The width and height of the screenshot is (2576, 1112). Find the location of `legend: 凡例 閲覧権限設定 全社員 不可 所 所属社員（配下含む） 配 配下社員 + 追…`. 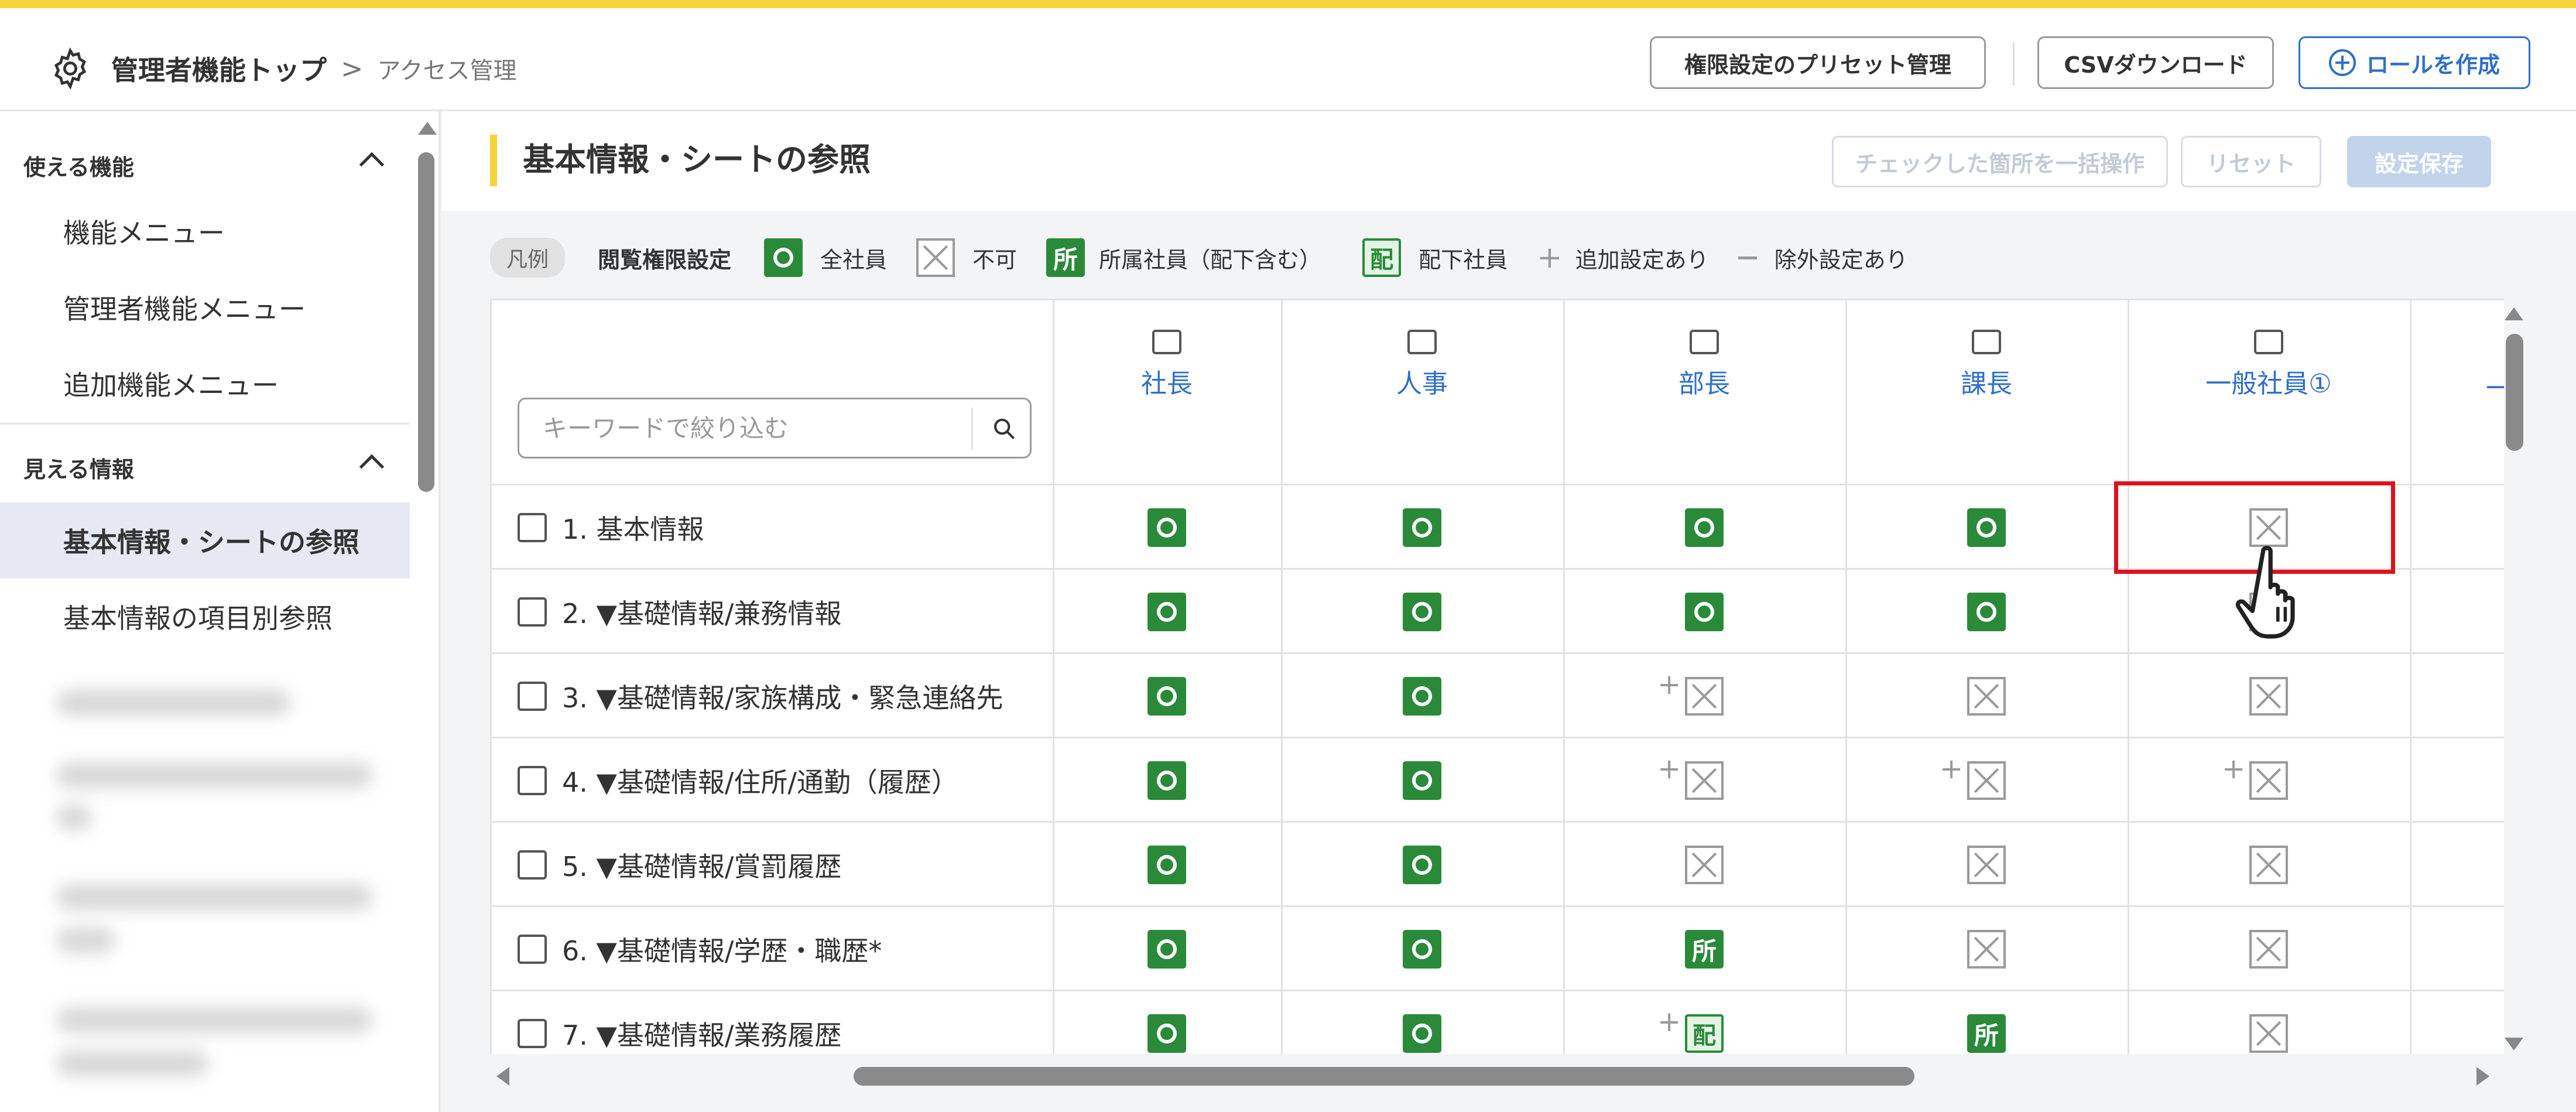

legend: 凡例 閲覧権限設定 全社員 不可 所 所属社員（配下含む） 配 配下社員 + 追… is located at coordinates (1213, 257).